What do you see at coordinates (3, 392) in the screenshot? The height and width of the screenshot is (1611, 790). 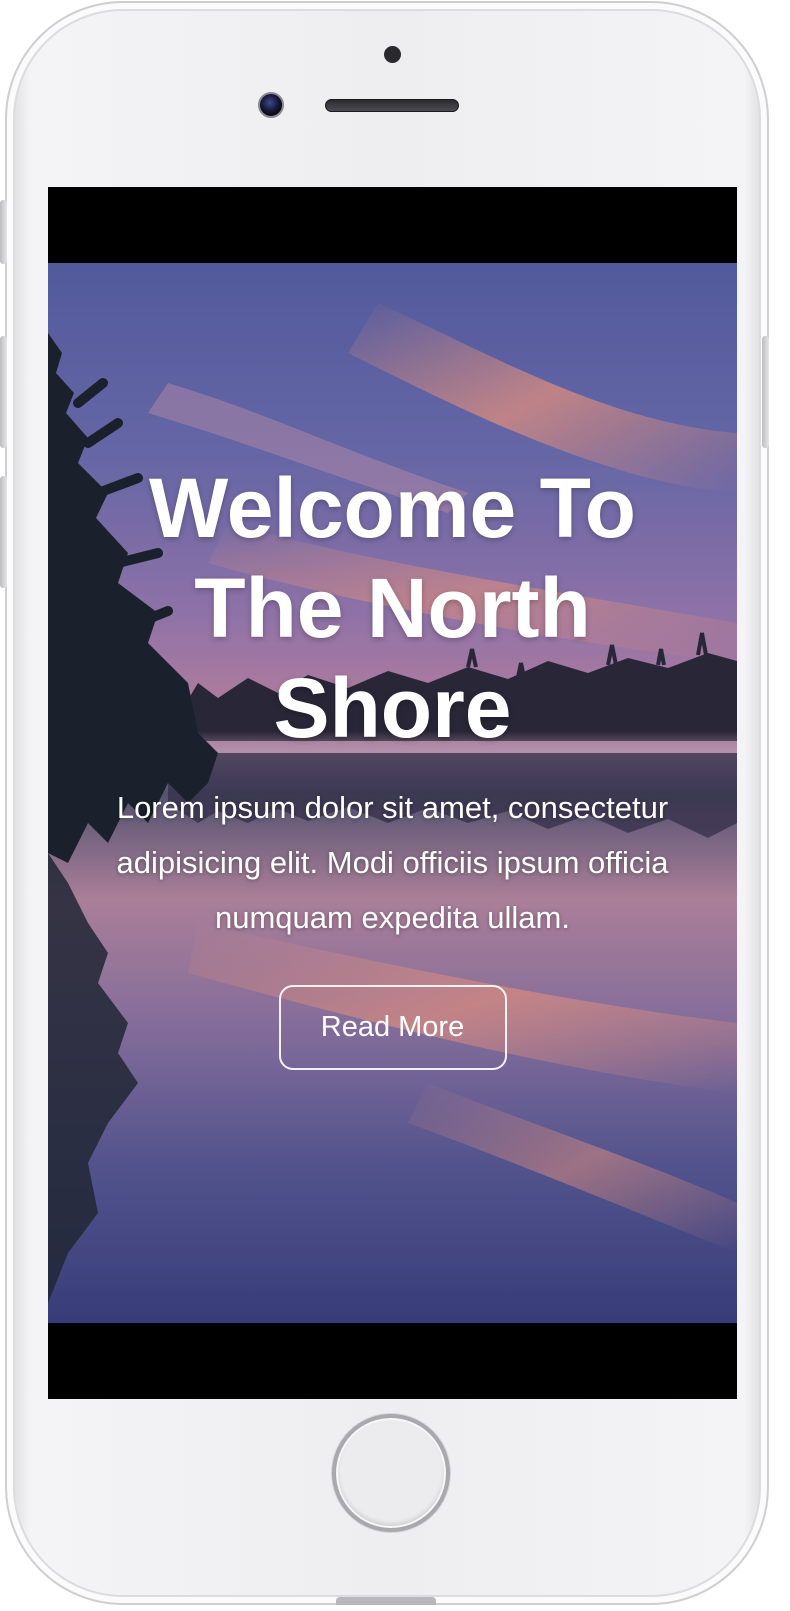 I see `volume-up-button` at bounding box center [3, 392].